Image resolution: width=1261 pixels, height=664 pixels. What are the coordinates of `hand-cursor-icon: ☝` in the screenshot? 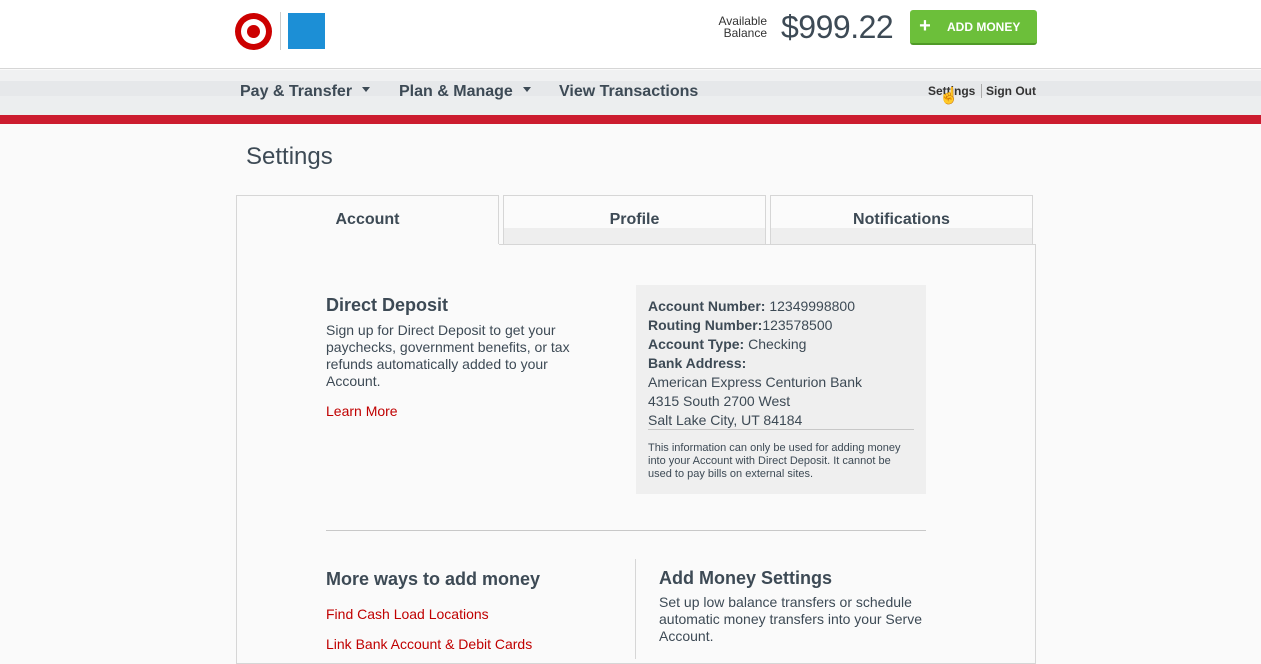 It's located at (949, 96).